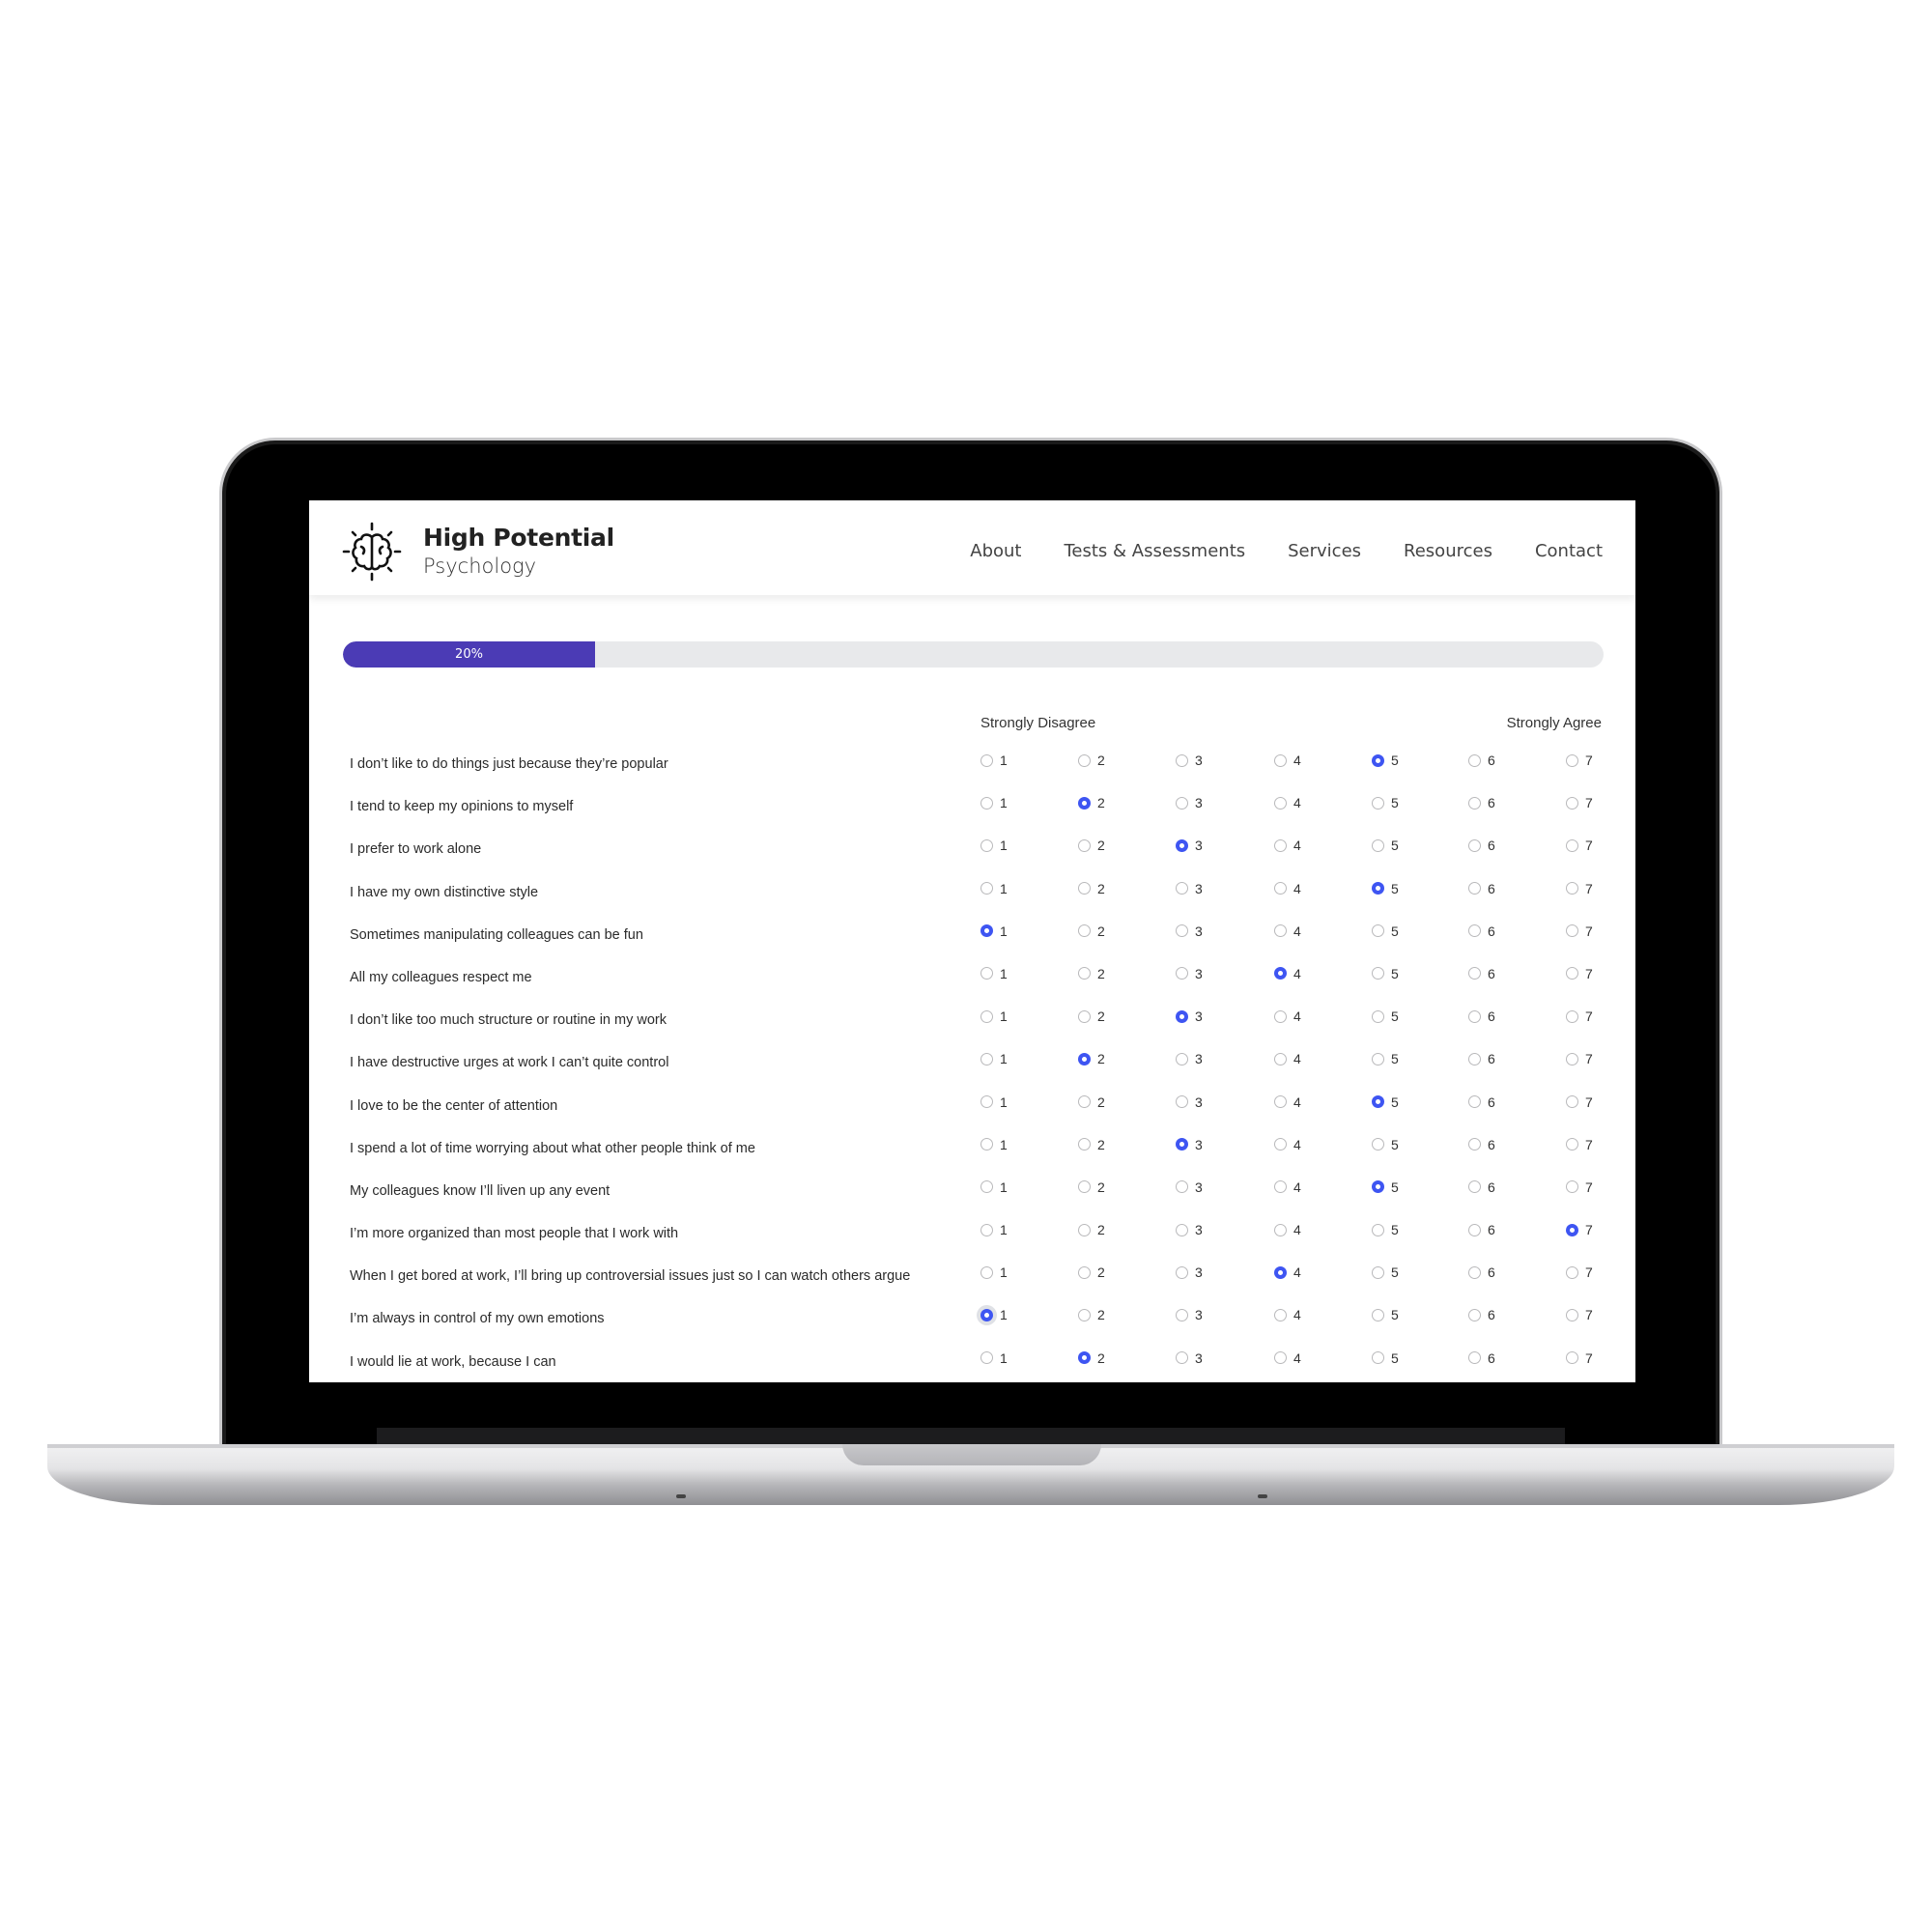 The image size is (1932, 1932). I want to click on nav-contact: Contact, so click(1569, 551).